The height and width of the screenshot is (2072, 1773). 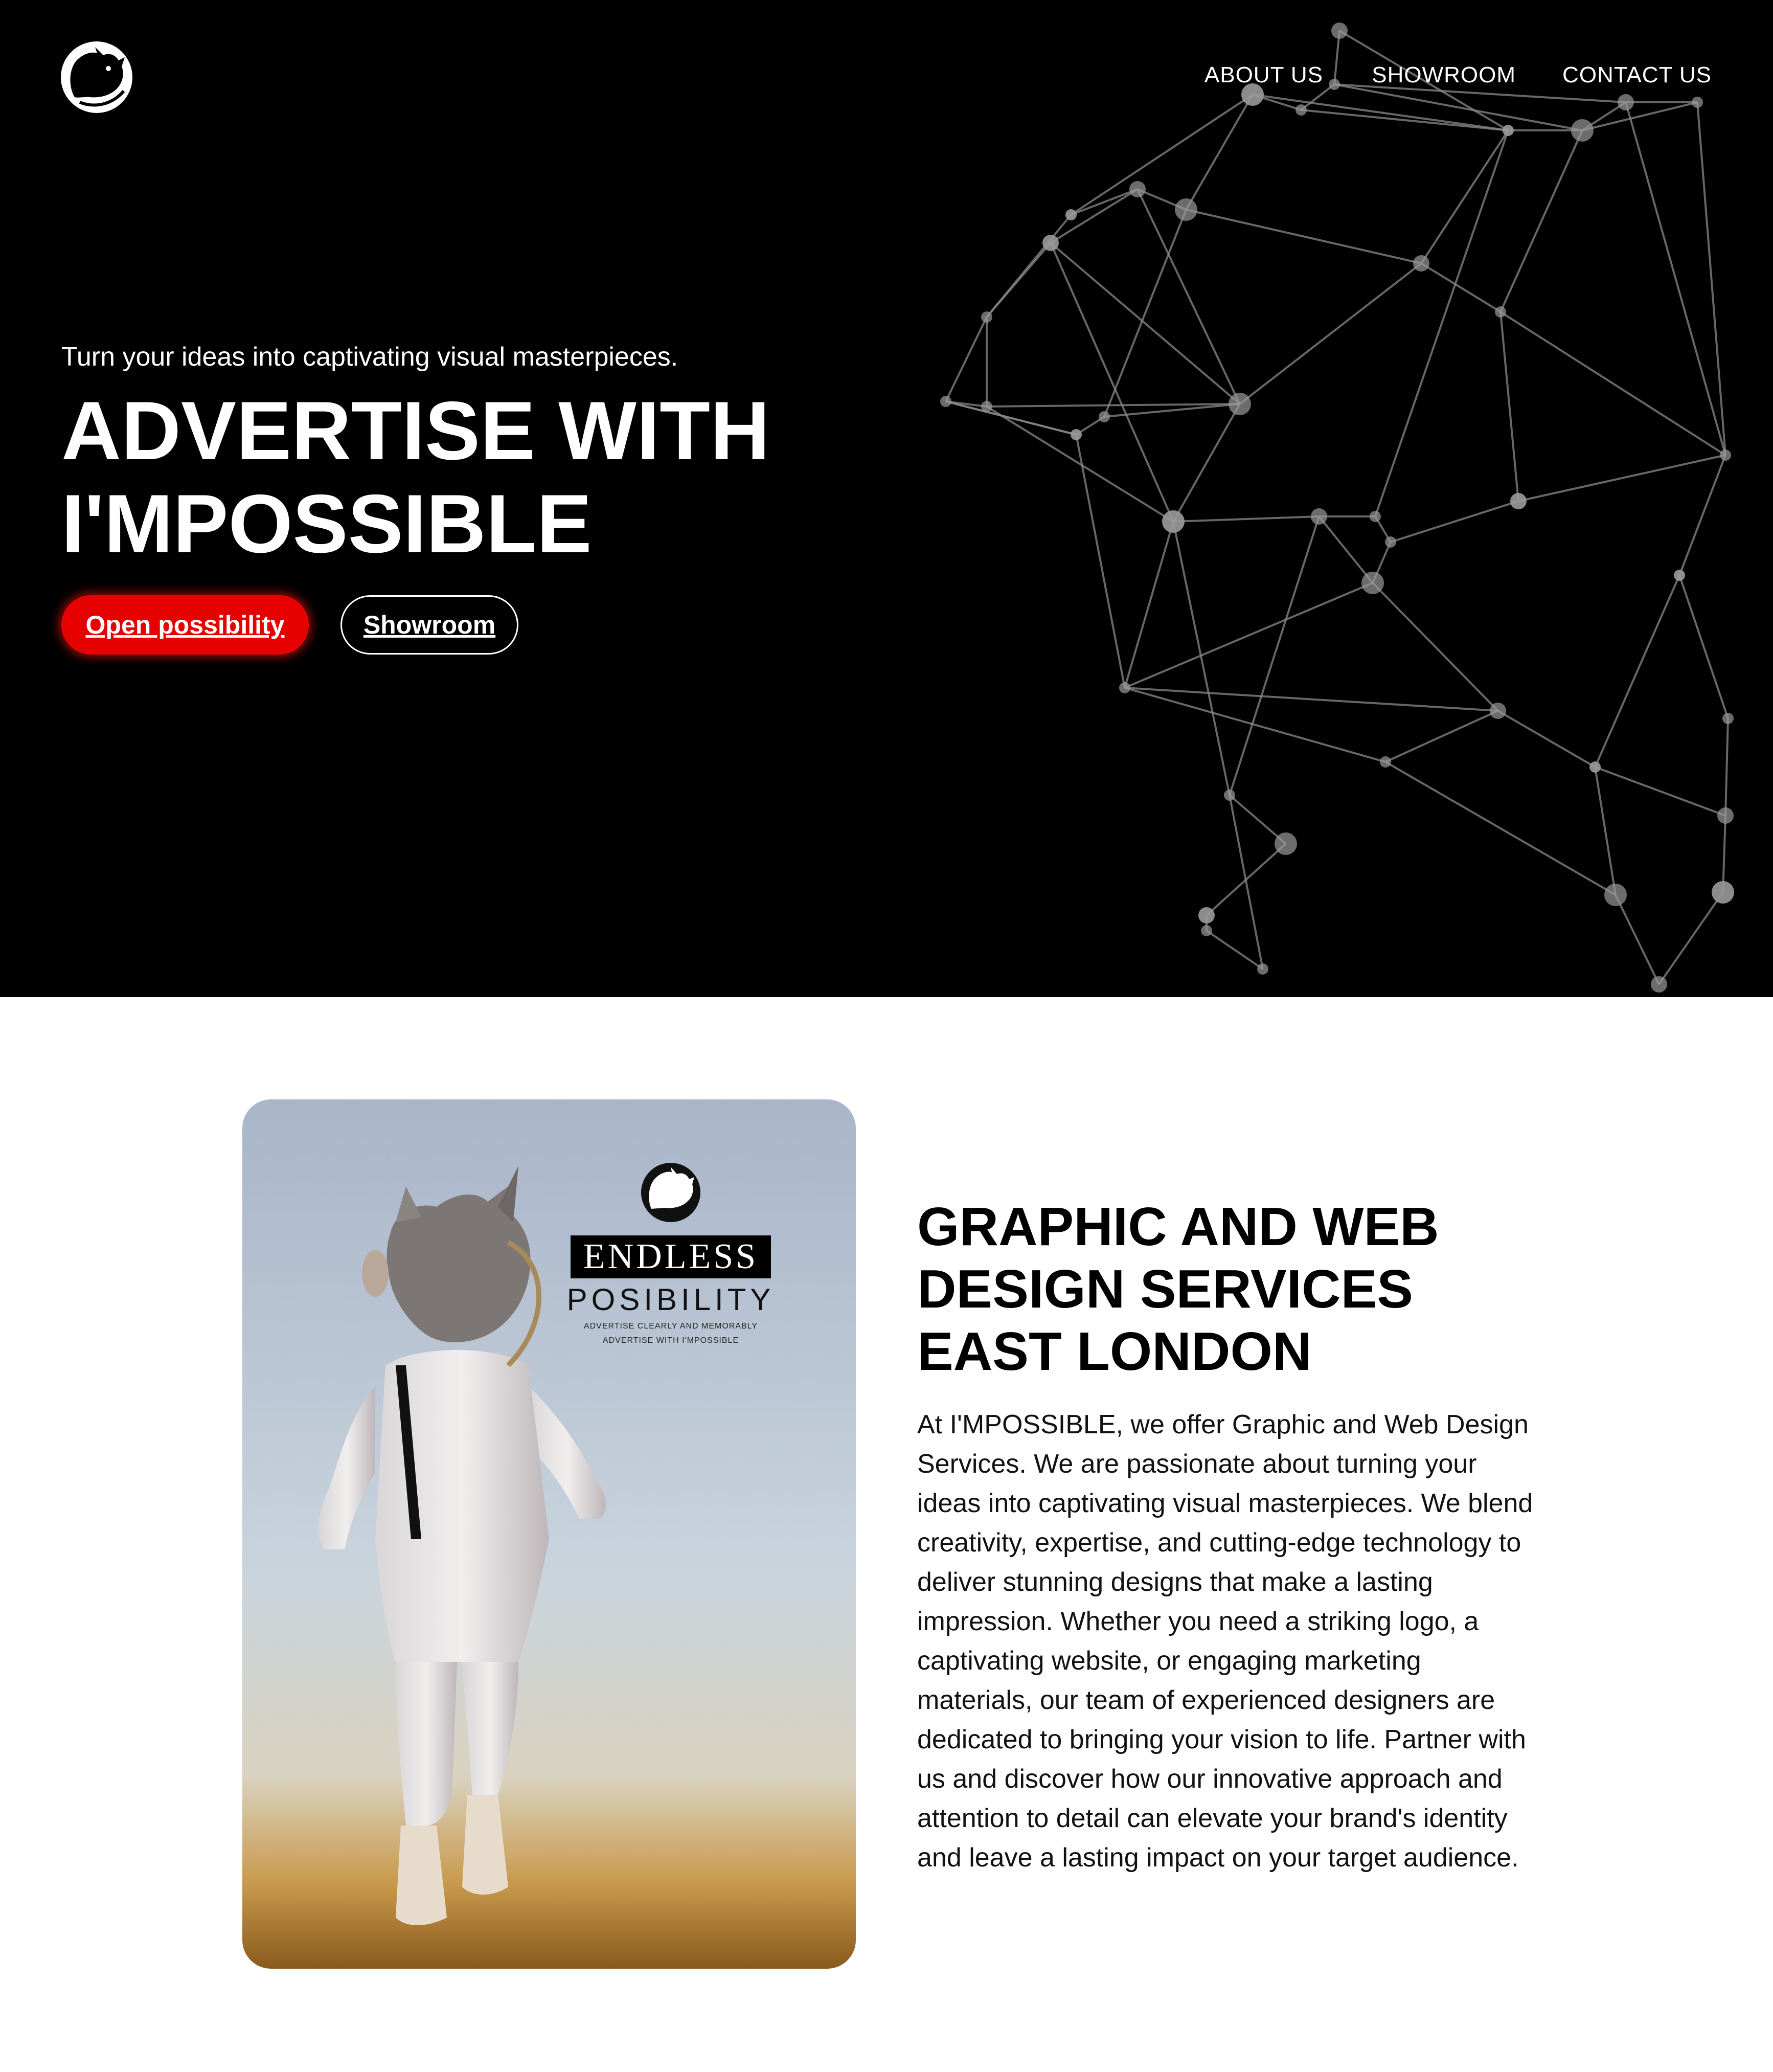 I want to click on open-possibility-button: Open possibility, so click(x=185, y=625).